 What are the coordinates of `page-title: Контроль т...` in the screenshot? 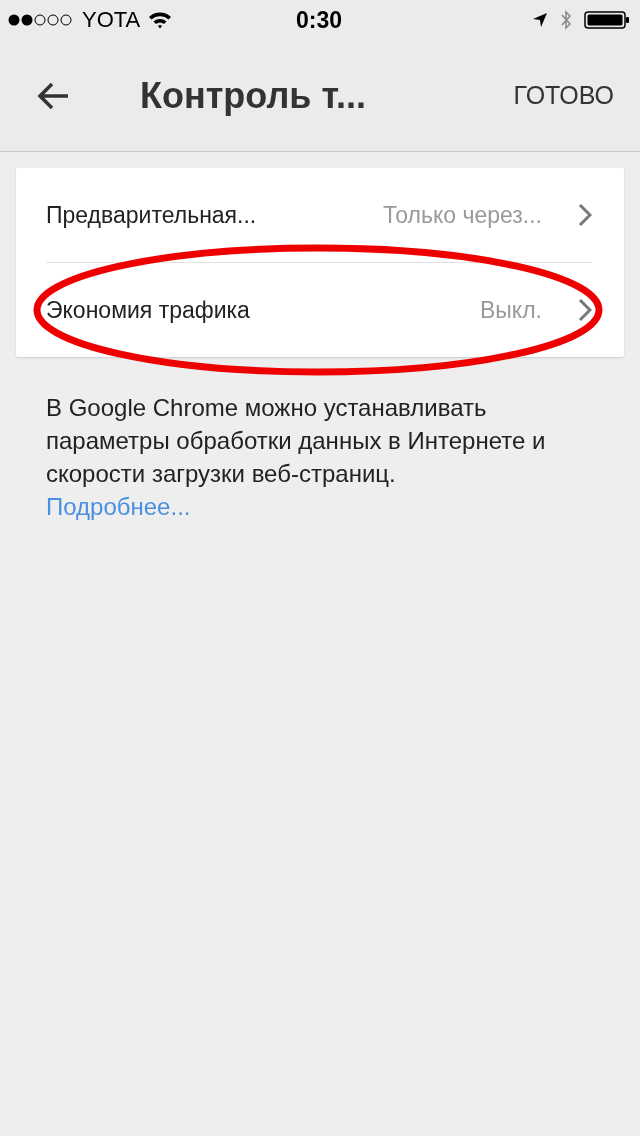 It's located at (253, 95).